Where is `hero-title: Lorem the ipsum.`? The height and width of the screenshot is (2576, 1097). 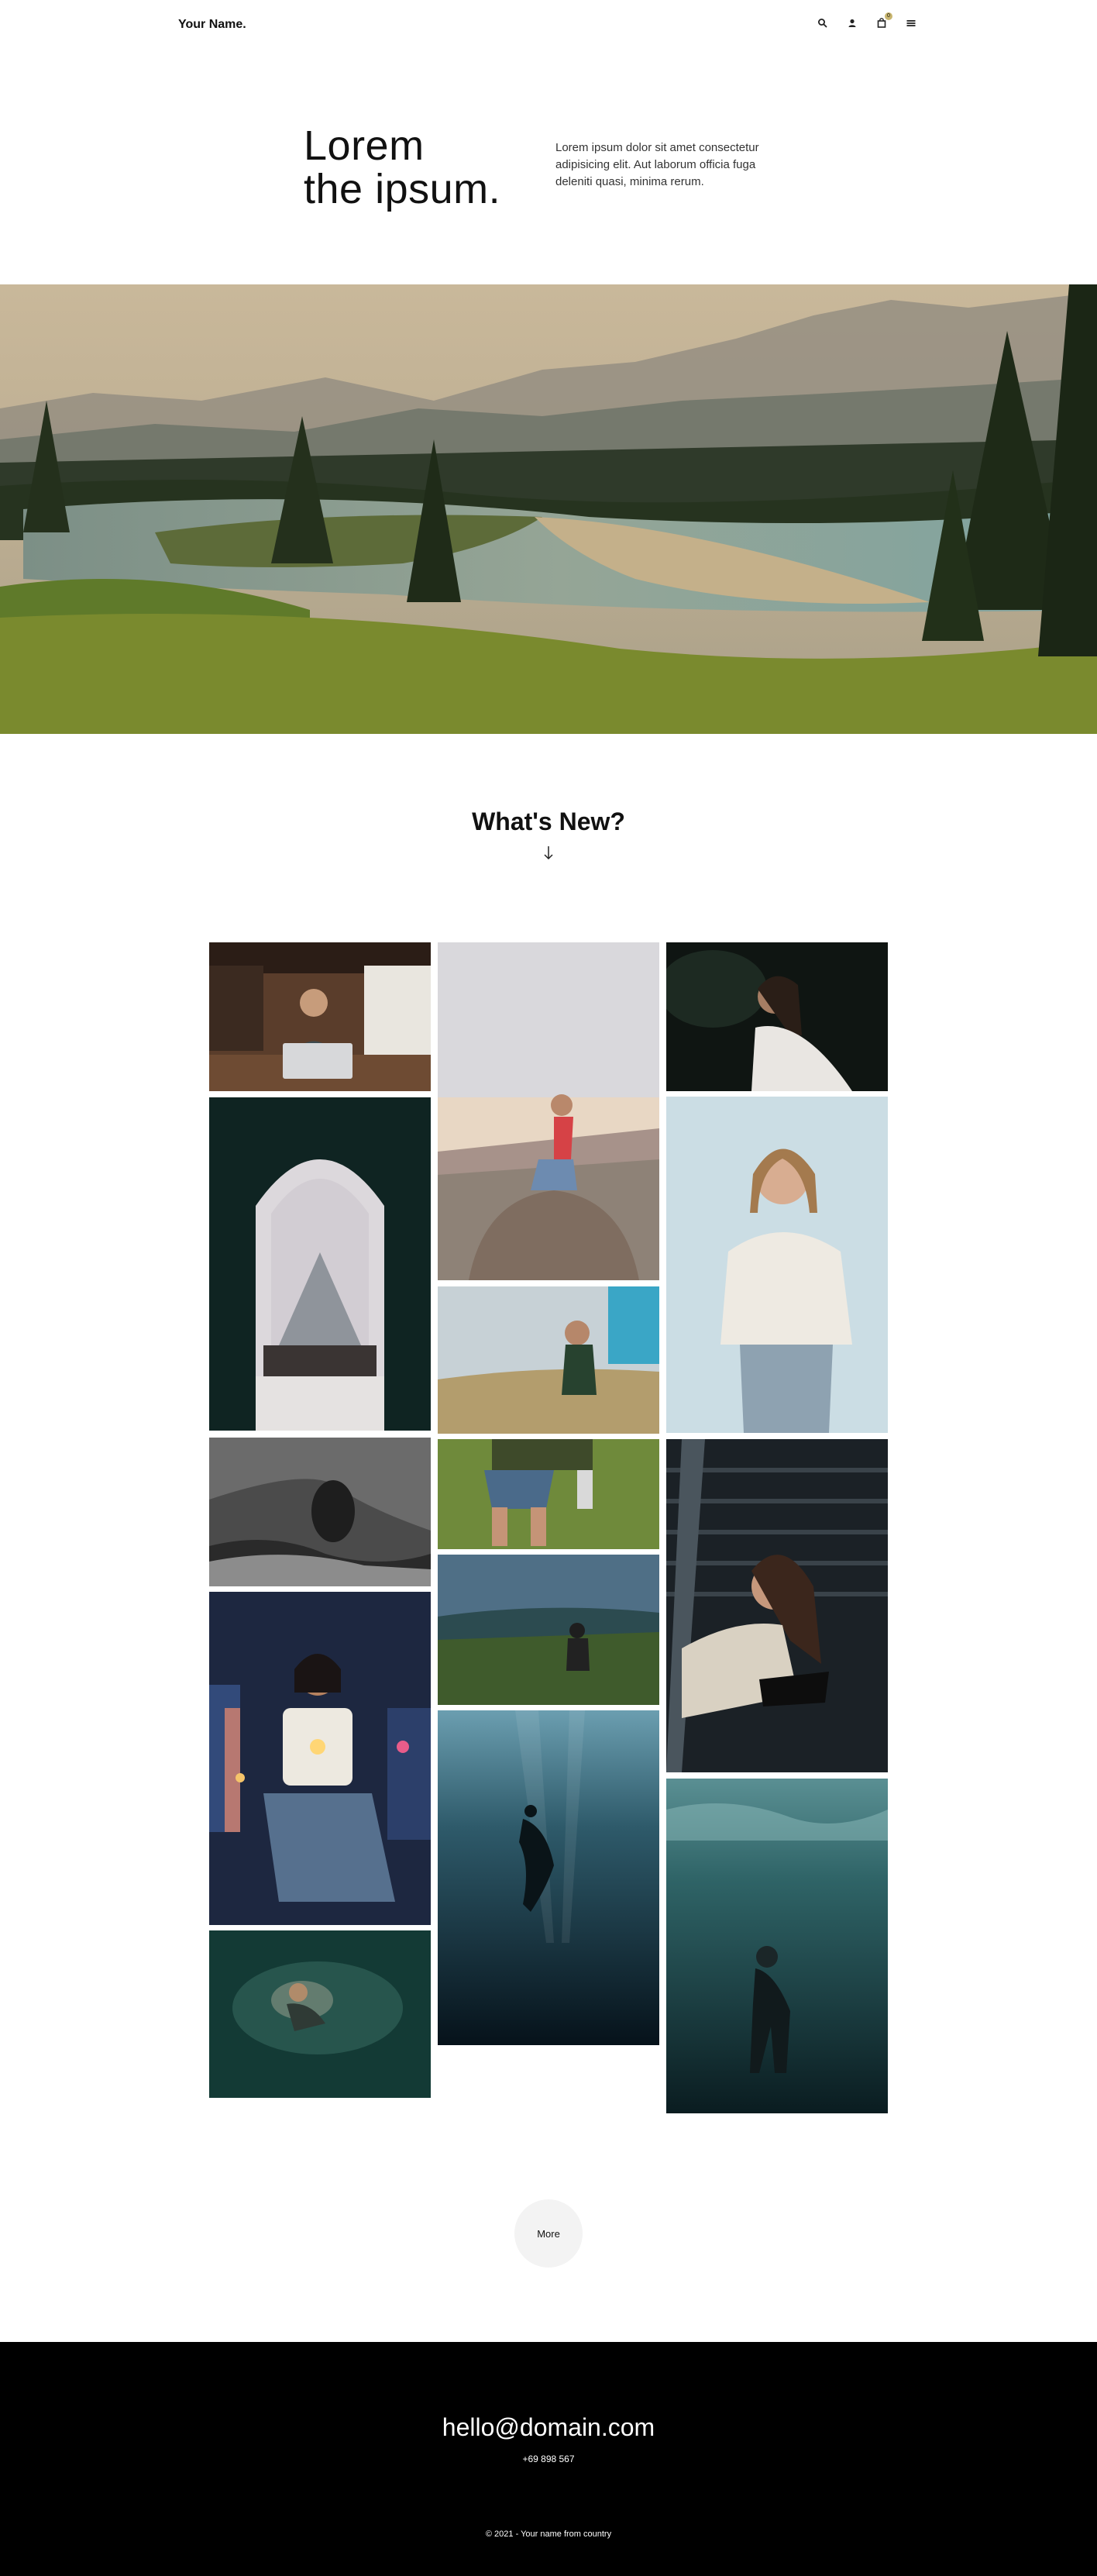 hero-title: Lorem the ipsum. is located at coordinates (402, 167).